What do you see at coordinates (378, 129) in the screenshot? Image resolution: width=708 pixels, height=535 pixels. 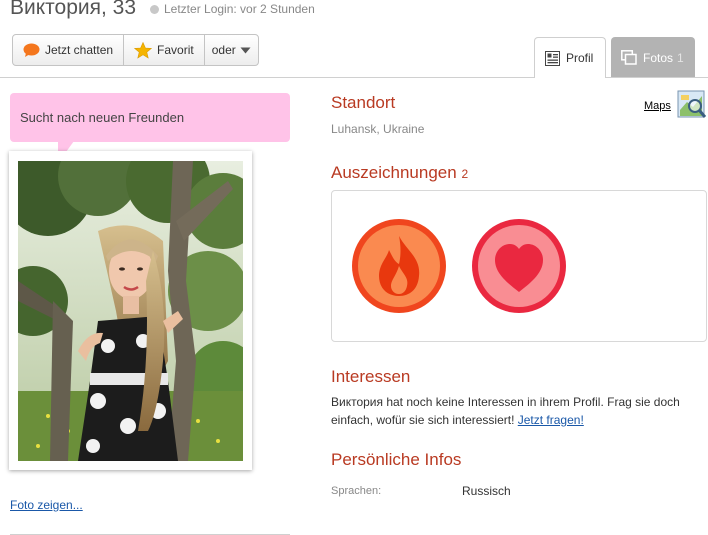 I see `location-text: Luhansk, Ukraine` at bounding box center [378, 129].